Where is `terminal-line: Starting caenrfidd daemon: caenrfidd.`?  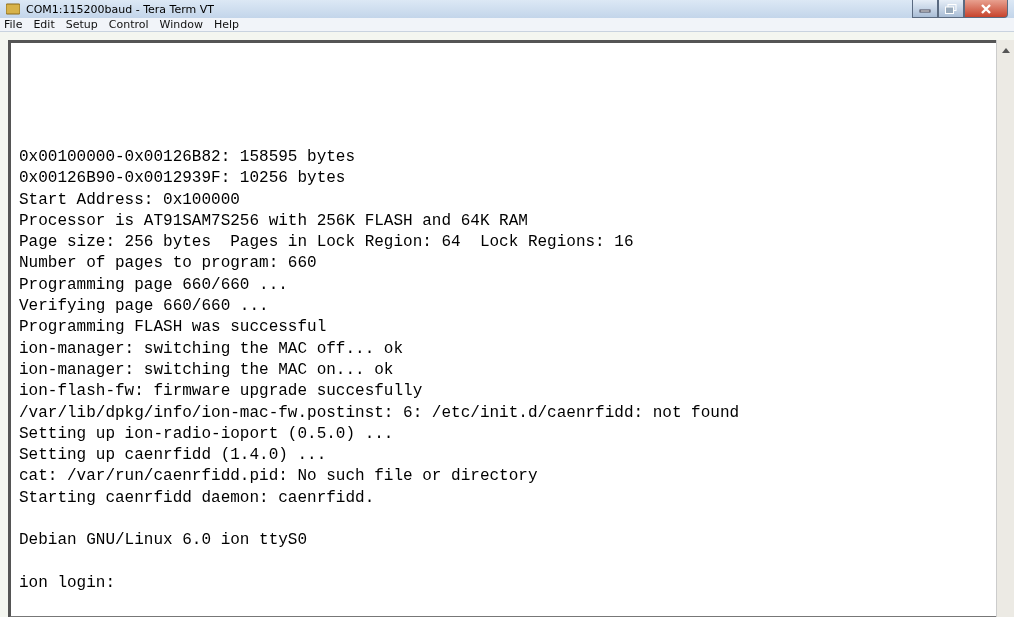 terminal-line: Starting caenrfidd daemon: caenrfidd. is located at coordinates (197, 498).